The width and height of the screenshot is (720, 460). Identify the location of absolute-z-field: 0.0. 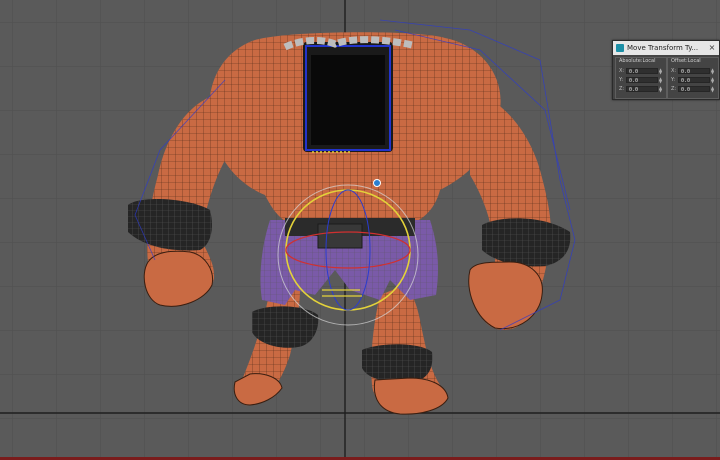
(642, 89).